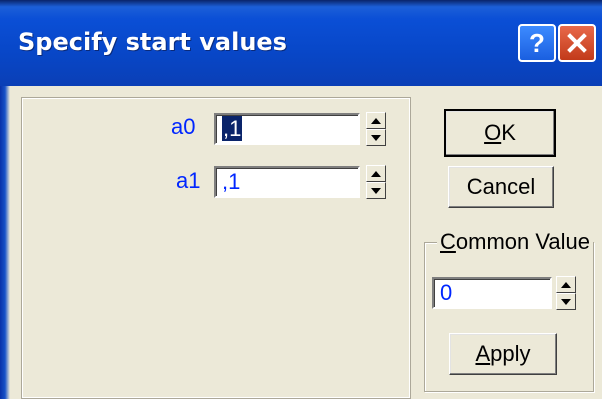  I want to click on param-spinner-a0, so click(376, 129).